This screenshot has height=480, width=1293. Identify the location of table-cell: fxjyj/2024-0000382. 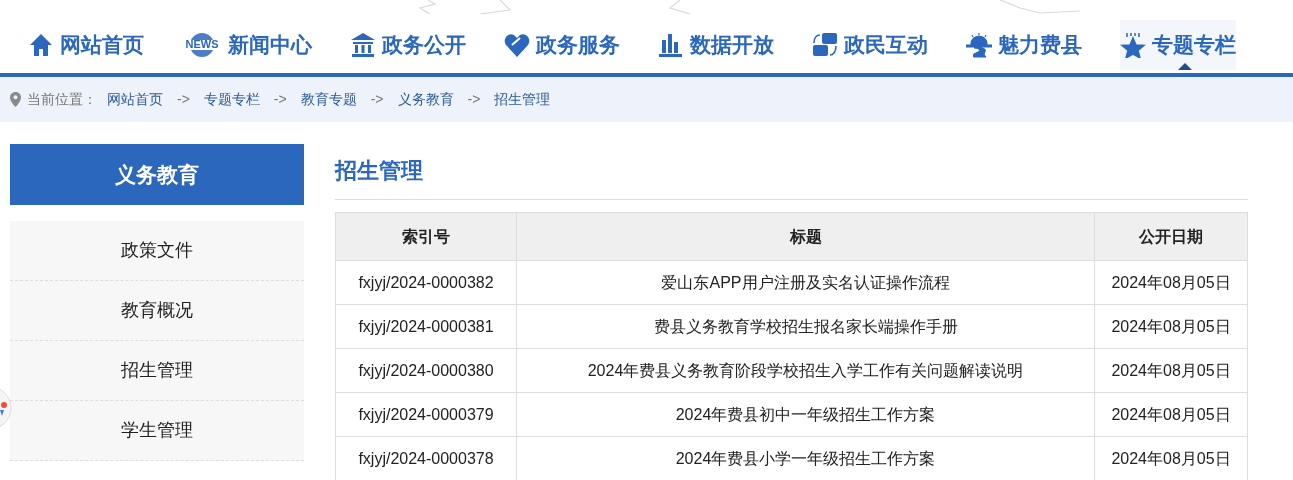
(426, 282).